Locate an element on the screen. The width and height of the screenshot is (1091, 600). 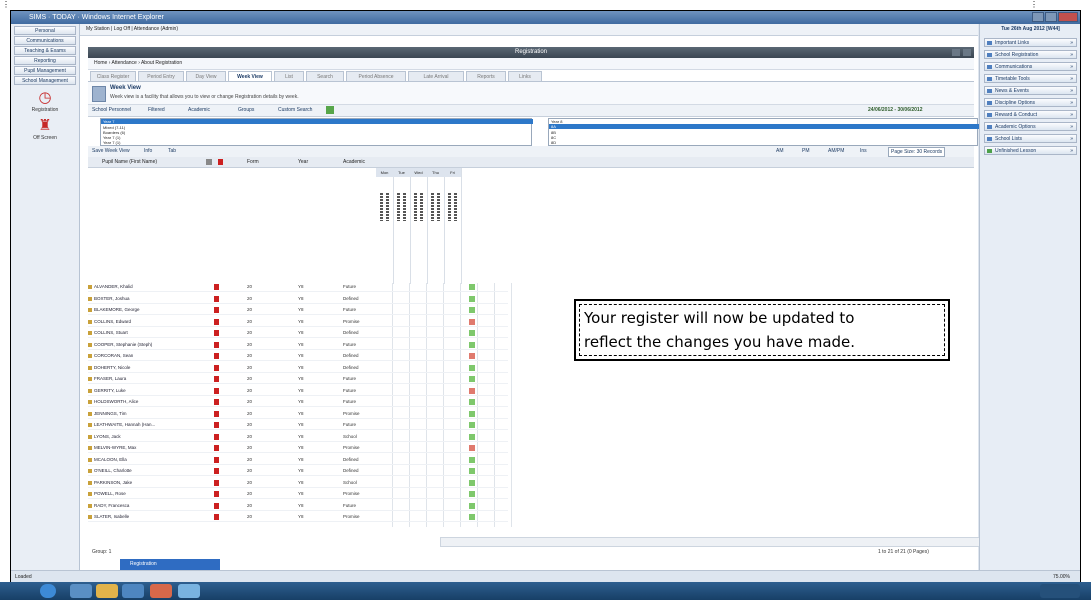
col-pupil-name: Pupil Name (First Name) is located at coordinates (129, 162).